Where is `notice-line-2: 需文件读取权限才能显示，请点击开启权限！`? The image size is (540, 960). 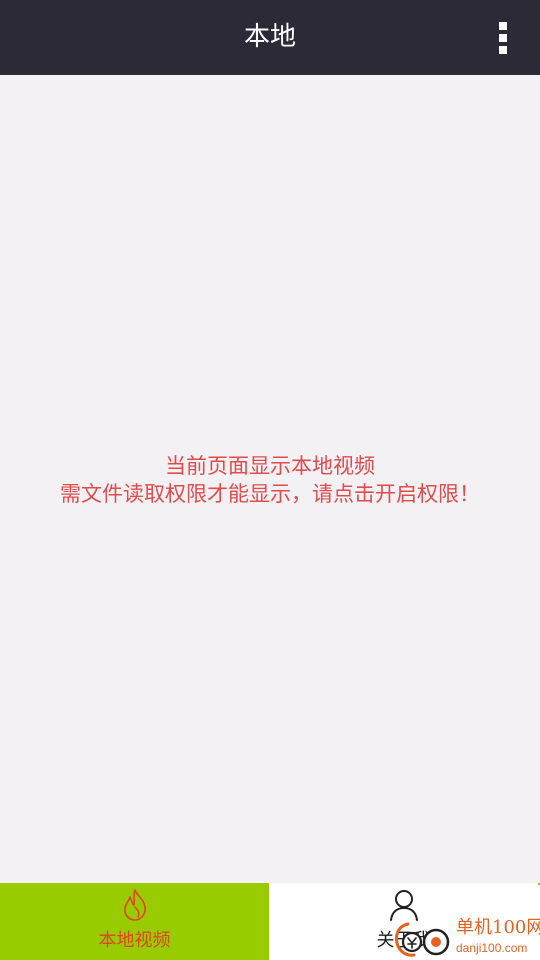
notice-line-2: 需文件读取权限才能显示，请点击开启权限！ is located at coordinates (270, 494).